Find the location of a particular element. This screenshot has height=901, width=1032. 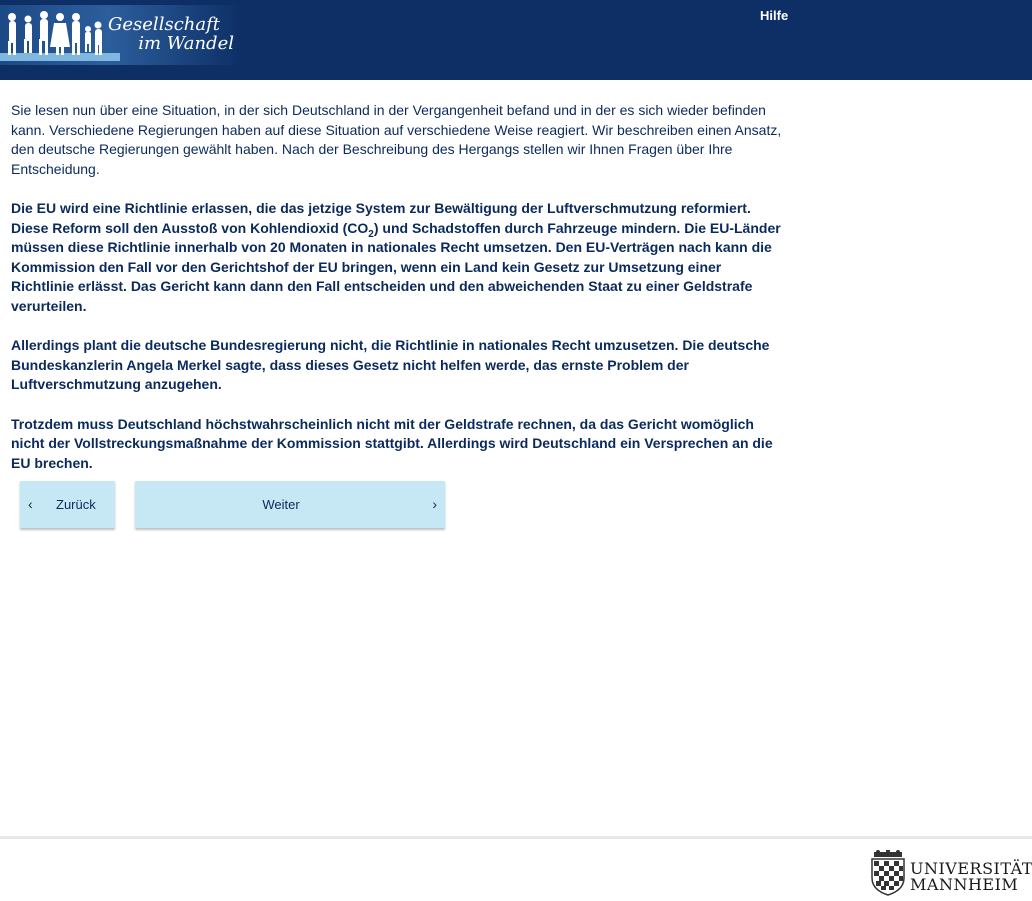

next-button-label: Weiter is located at coordinates (281, 504).